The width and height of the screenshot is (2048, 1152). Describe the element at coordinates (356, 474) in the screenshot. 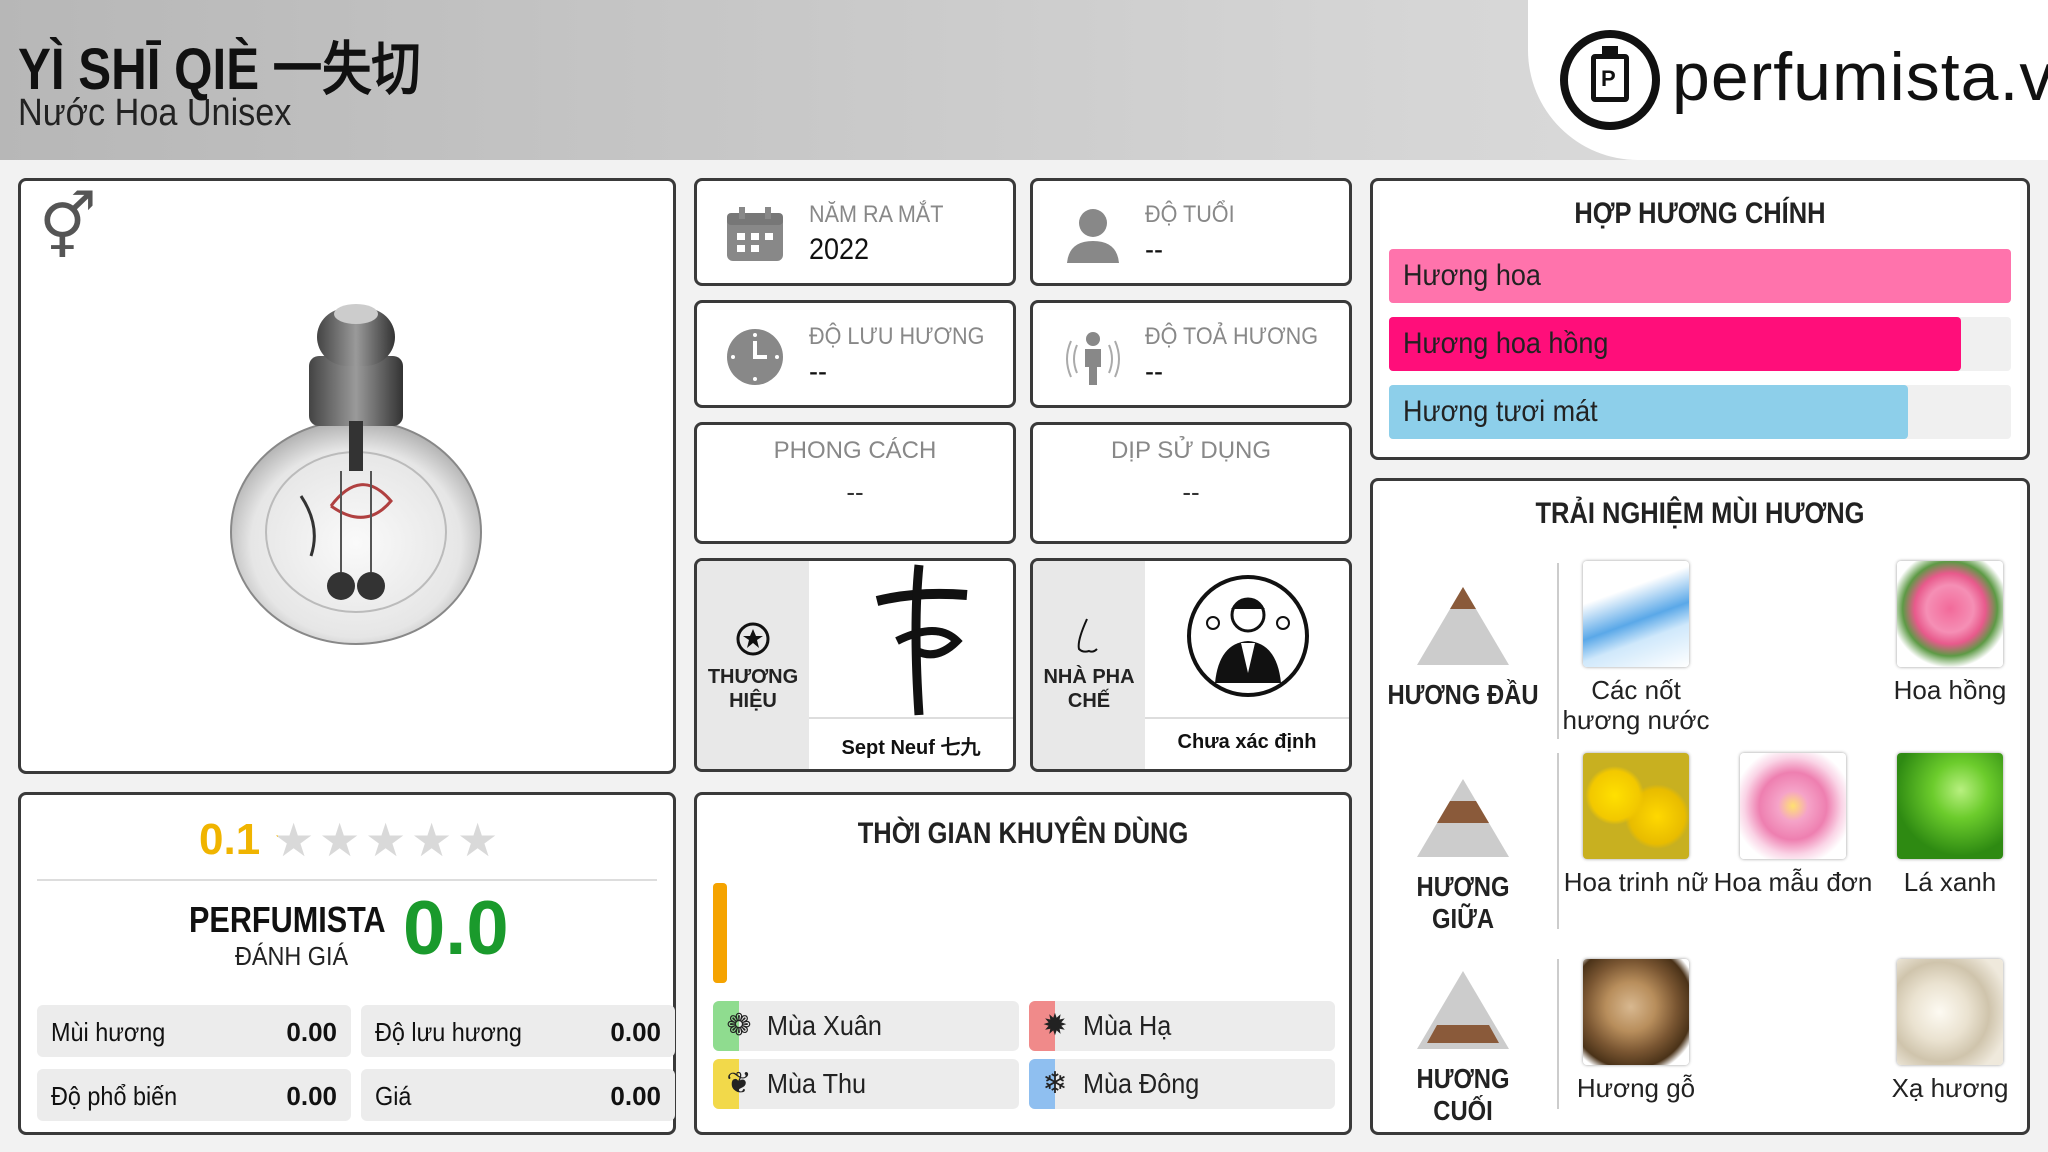

I see `perfume-bottle-image` at that location.